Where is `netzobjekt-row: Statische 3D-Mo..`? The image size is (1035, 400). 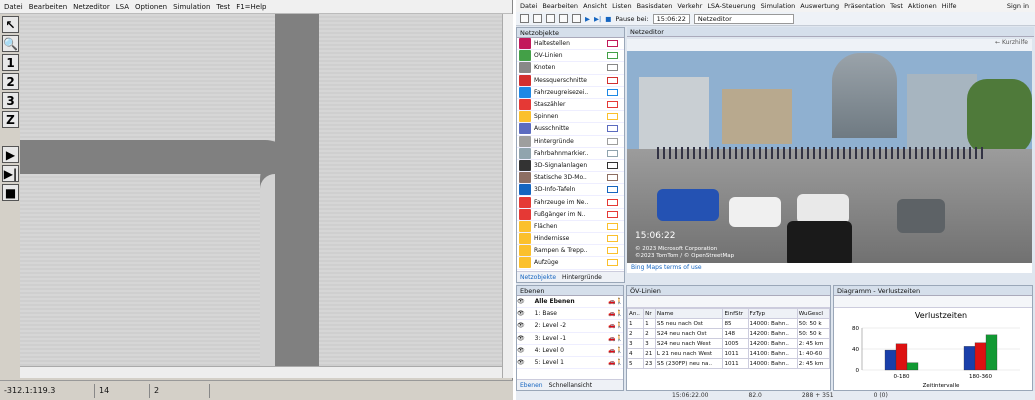 netzobjekt-row: Statische 3D-Mo.. is located at coordinates (570, 178).